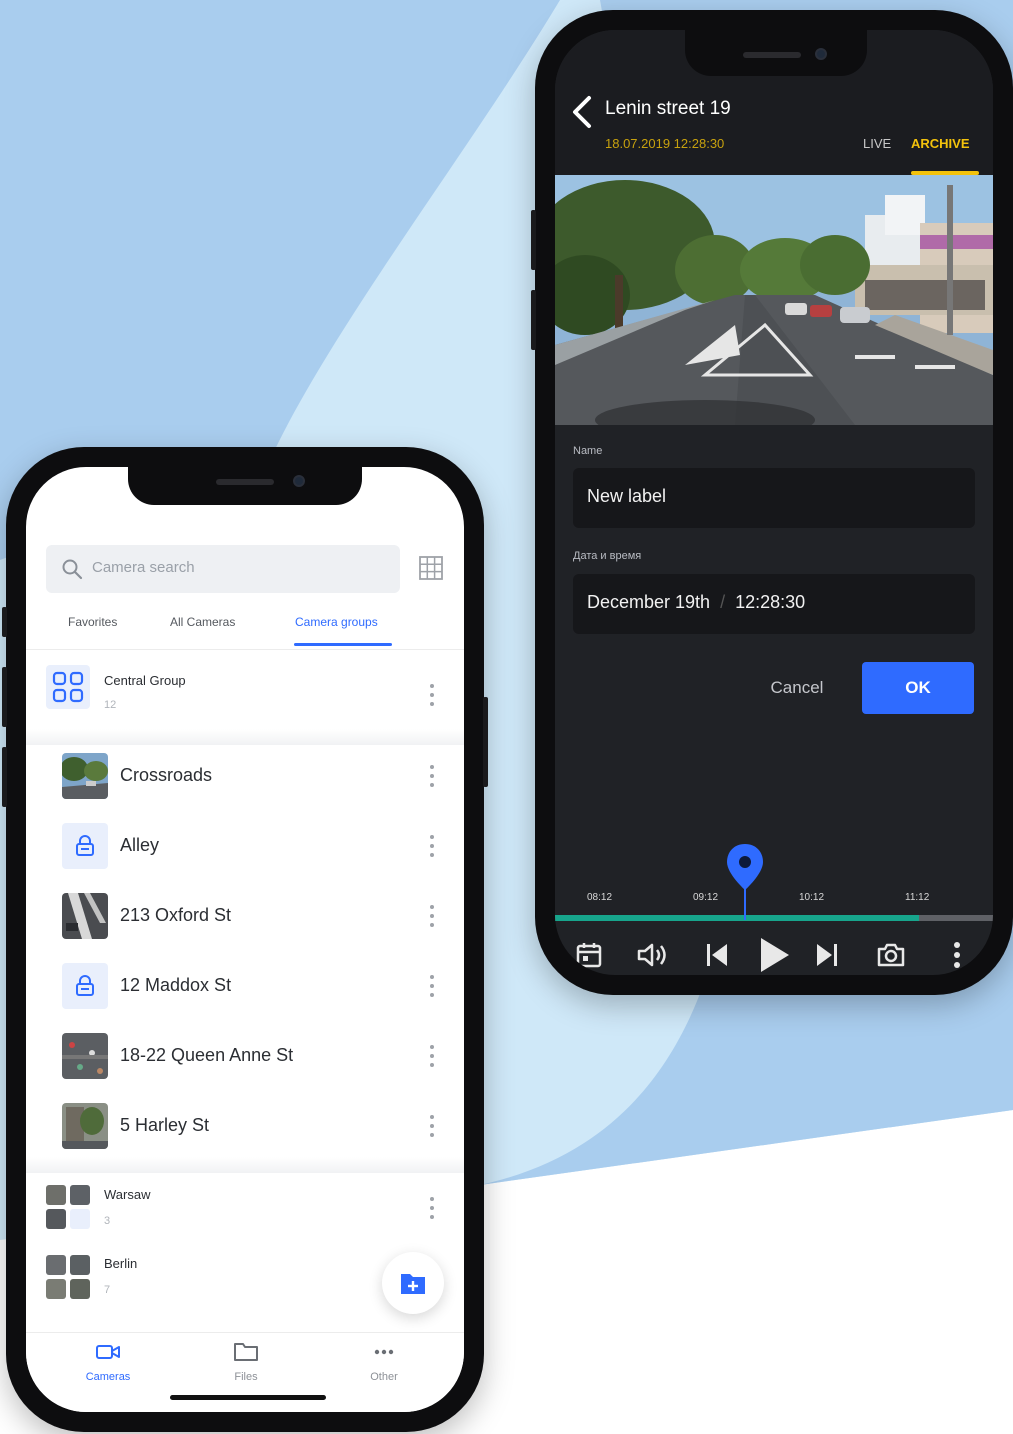  What do you see at coordinates (581, 112) in the screenshot?
I see `back-icon` at bounding box center [581, 112].